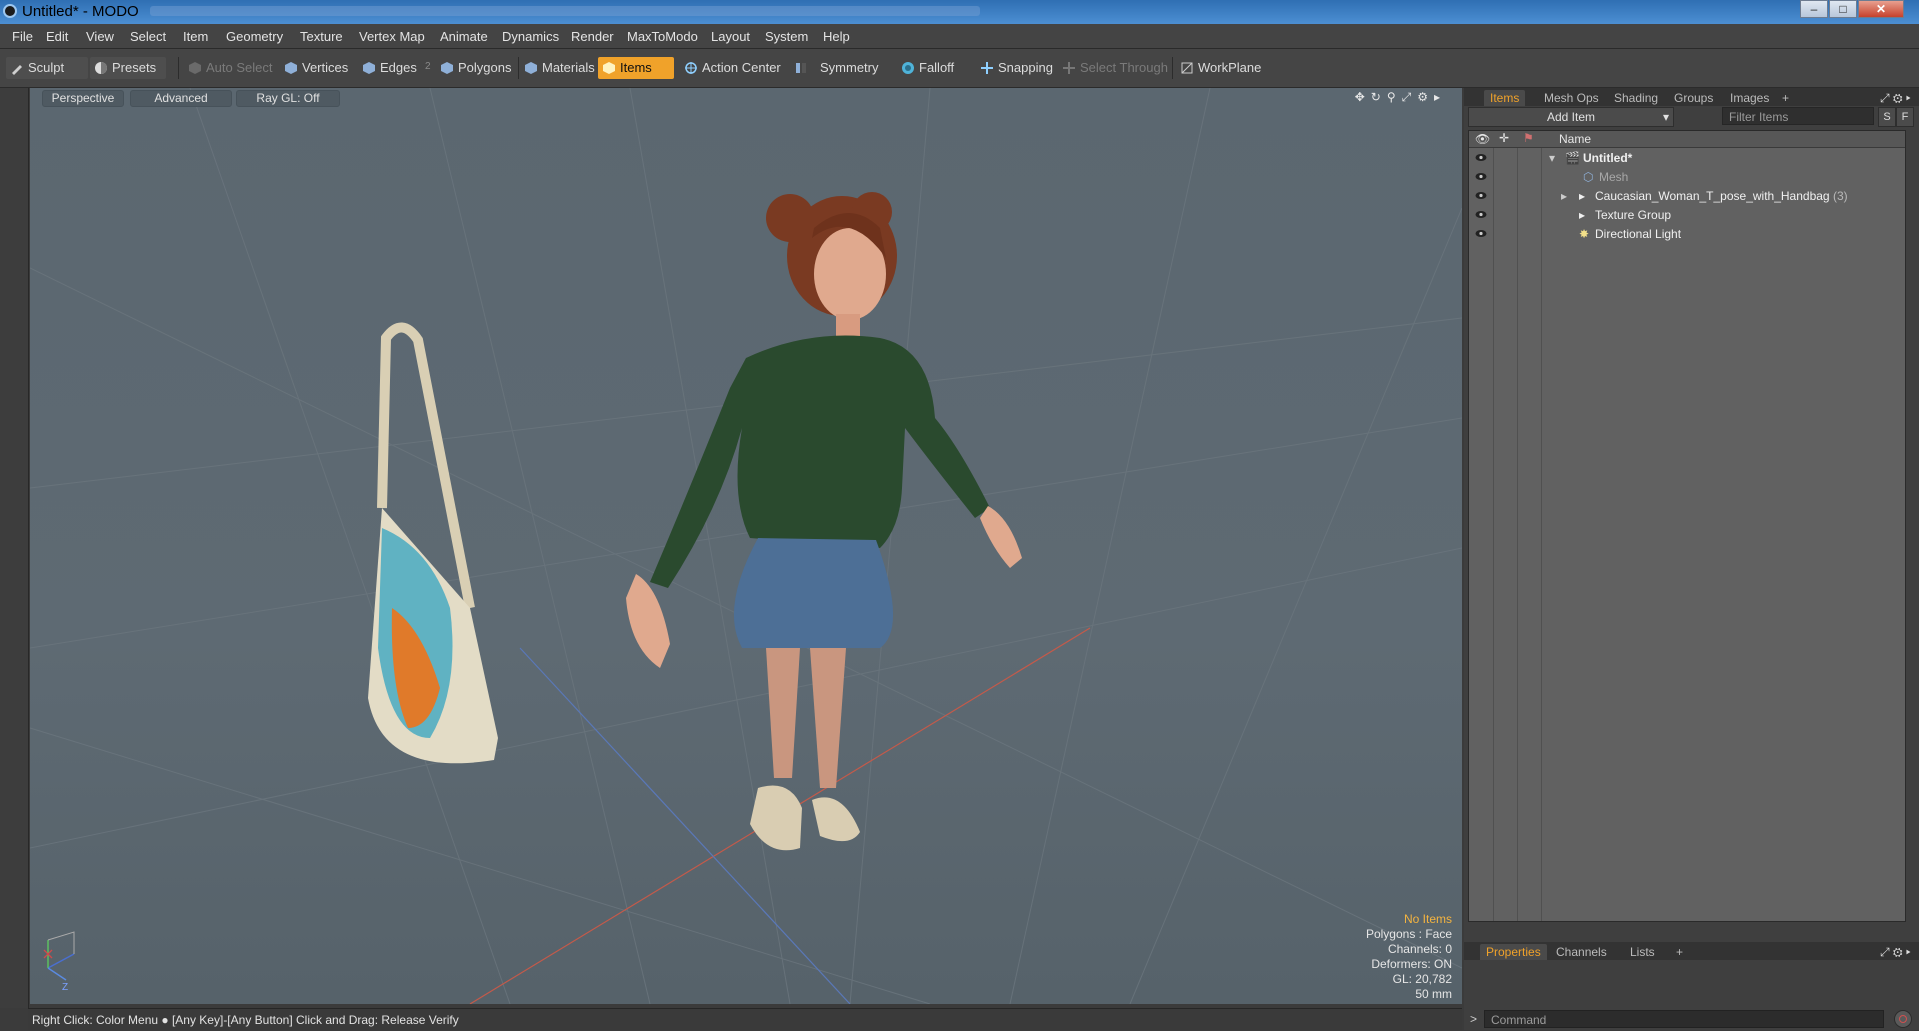  Describe the element at coordinates (195, 36) in the screenshot. I see `menu-item: Item` at that location.